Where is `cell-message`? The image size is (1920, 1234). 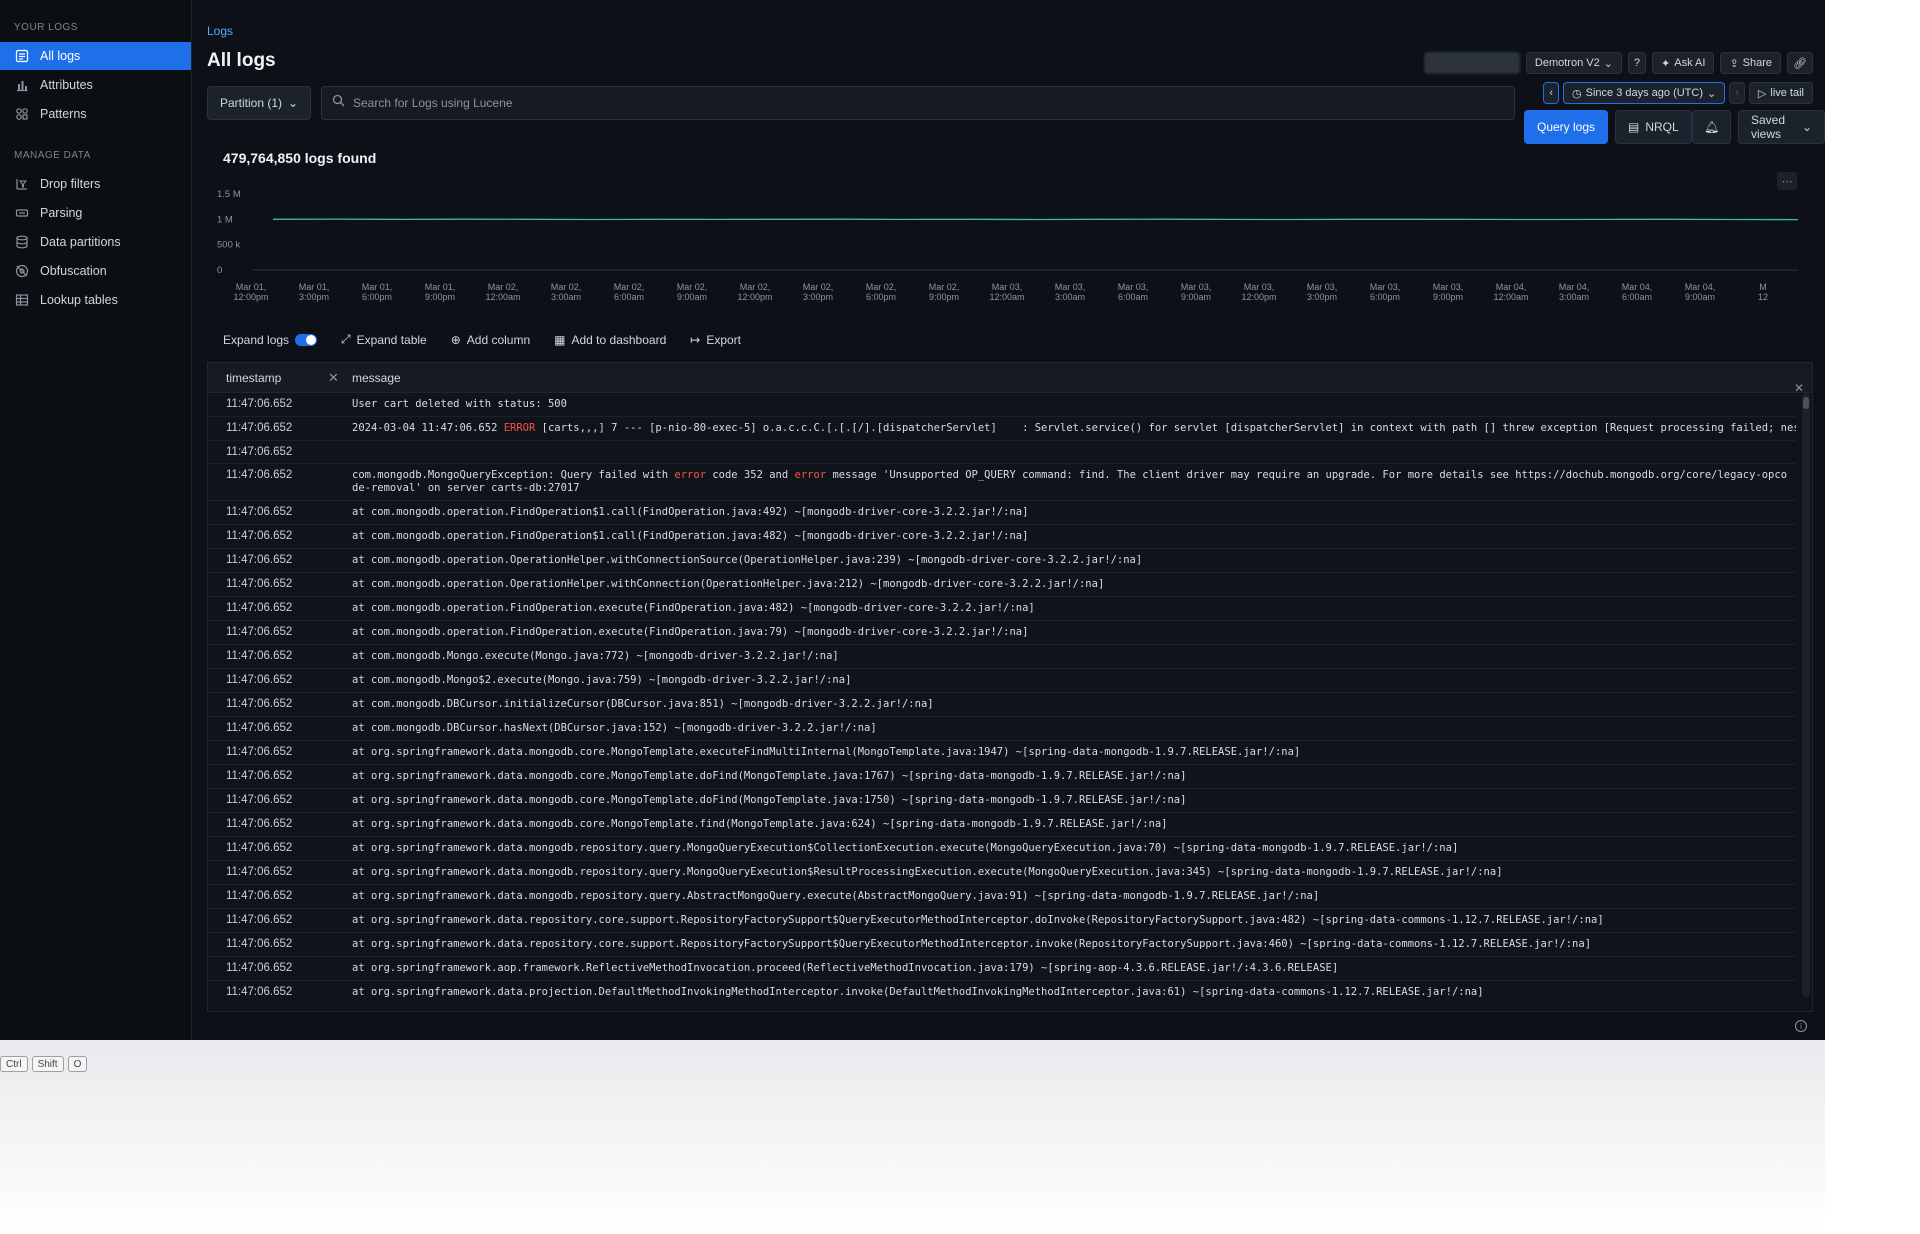
cell-message is located at coordinates (1072, 446).